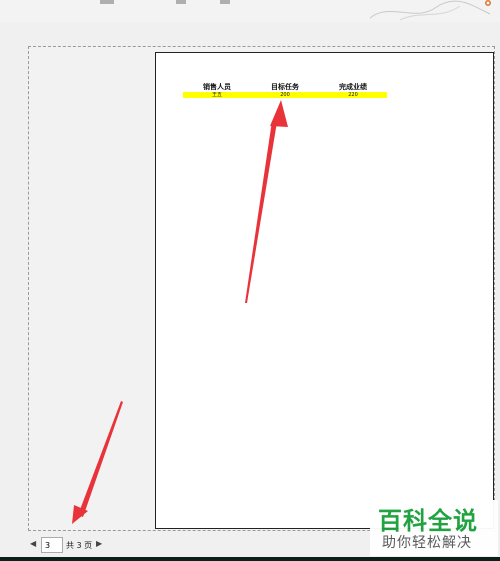 The width and height of the screenshot is (500, 561). What do you see at coordinates (427, 543) in the screenshot?
I see `watermark-subtitle: 助你轻松解决` at bounding box center [427, 543].